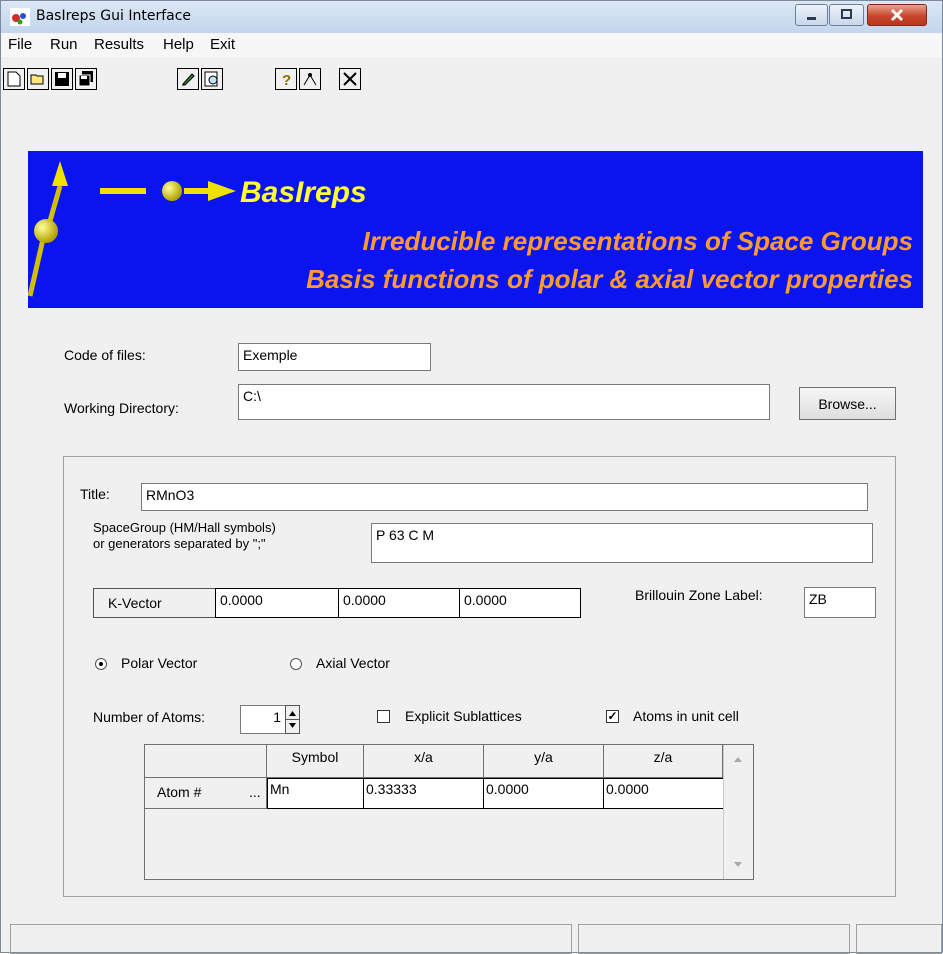  What do you see at coordinates (64, 44) in the screenshot?
I see `menu-run: Run` at bounding box center [64, 44].